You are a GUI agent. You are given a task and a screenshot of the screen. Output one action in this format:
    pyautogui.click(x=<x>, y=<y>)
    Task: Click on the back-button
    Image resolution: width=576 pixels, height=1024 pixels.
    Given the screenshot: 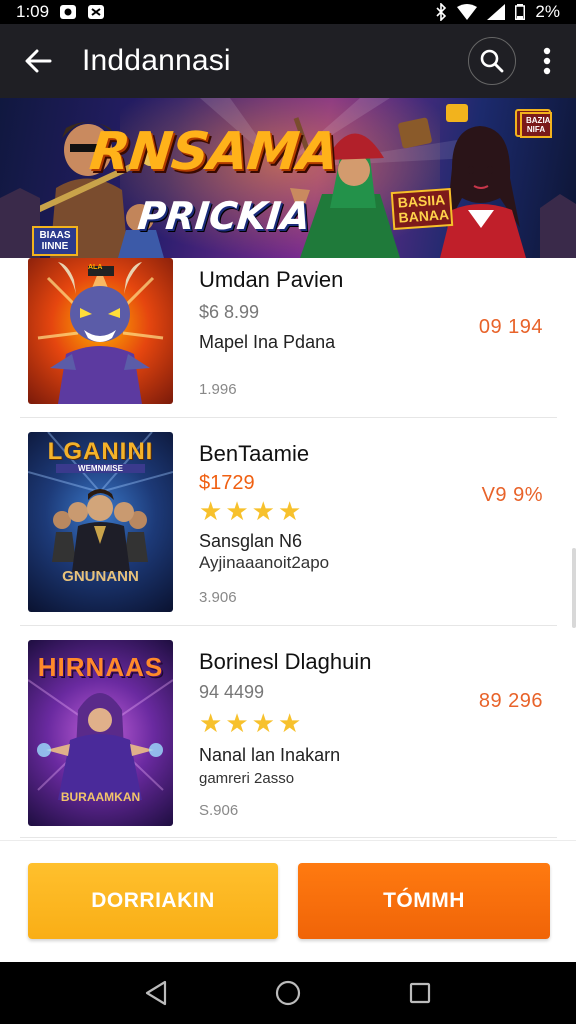 What is the action you would take?
    pyautogui.click(x=38, y=61)
    